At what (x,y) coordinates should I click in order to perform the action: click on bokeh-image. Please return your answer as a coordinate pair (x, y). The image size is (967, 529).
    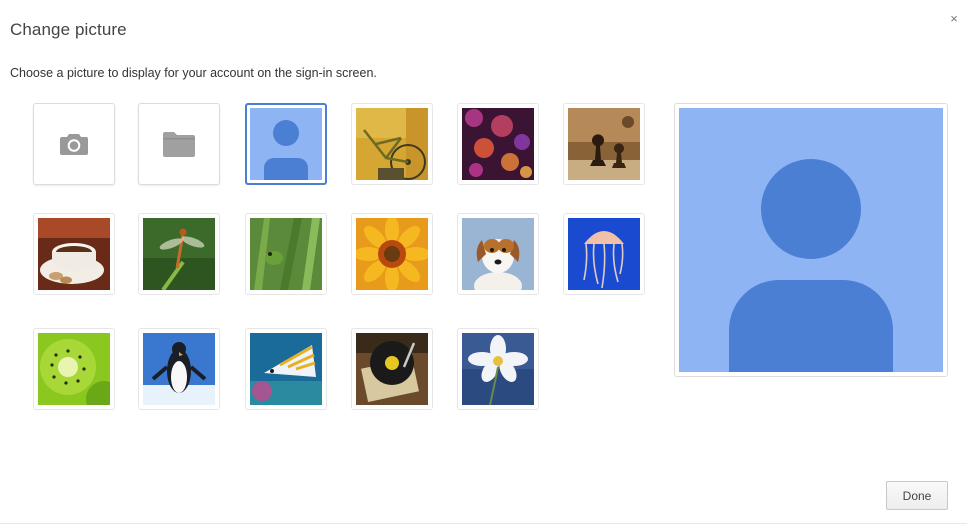
    Looking at the image, I should click on (498, 144).